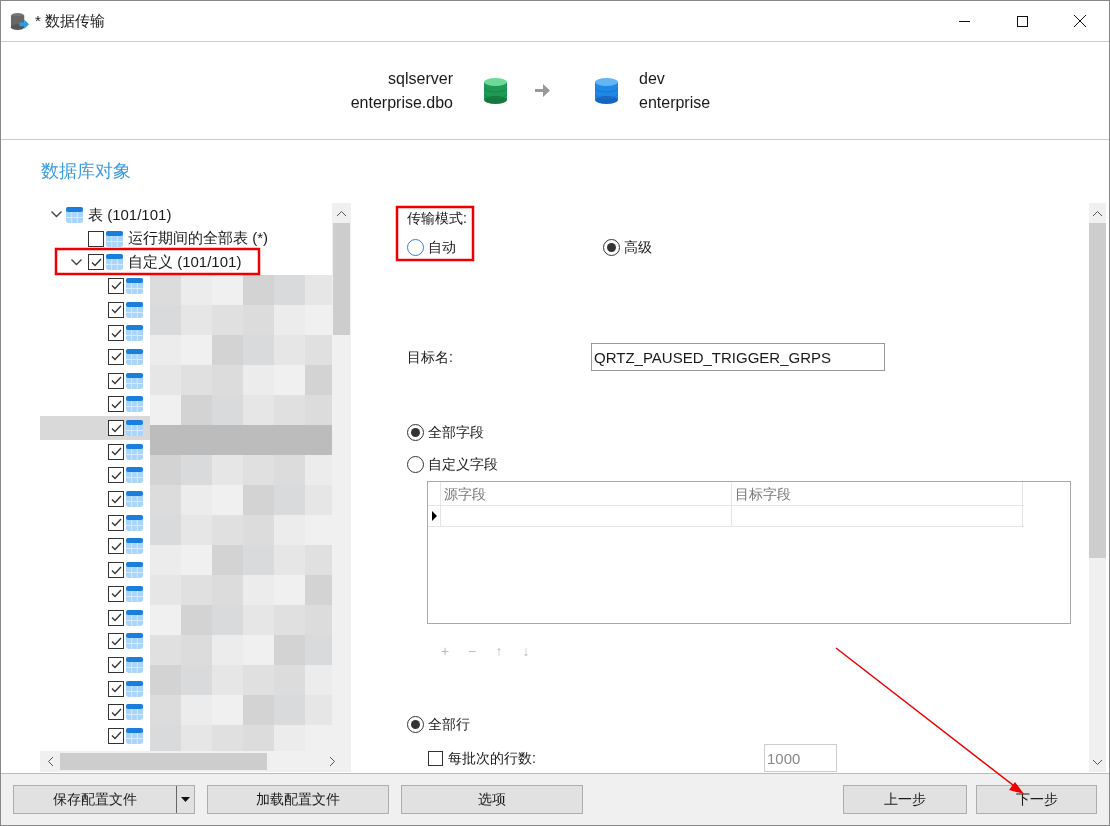 The width and height of the screenshot is (1110, 826). Describe the element at coordinates (905, 799) in the screenshot. I see `dialog-button: 上一步` at that location.